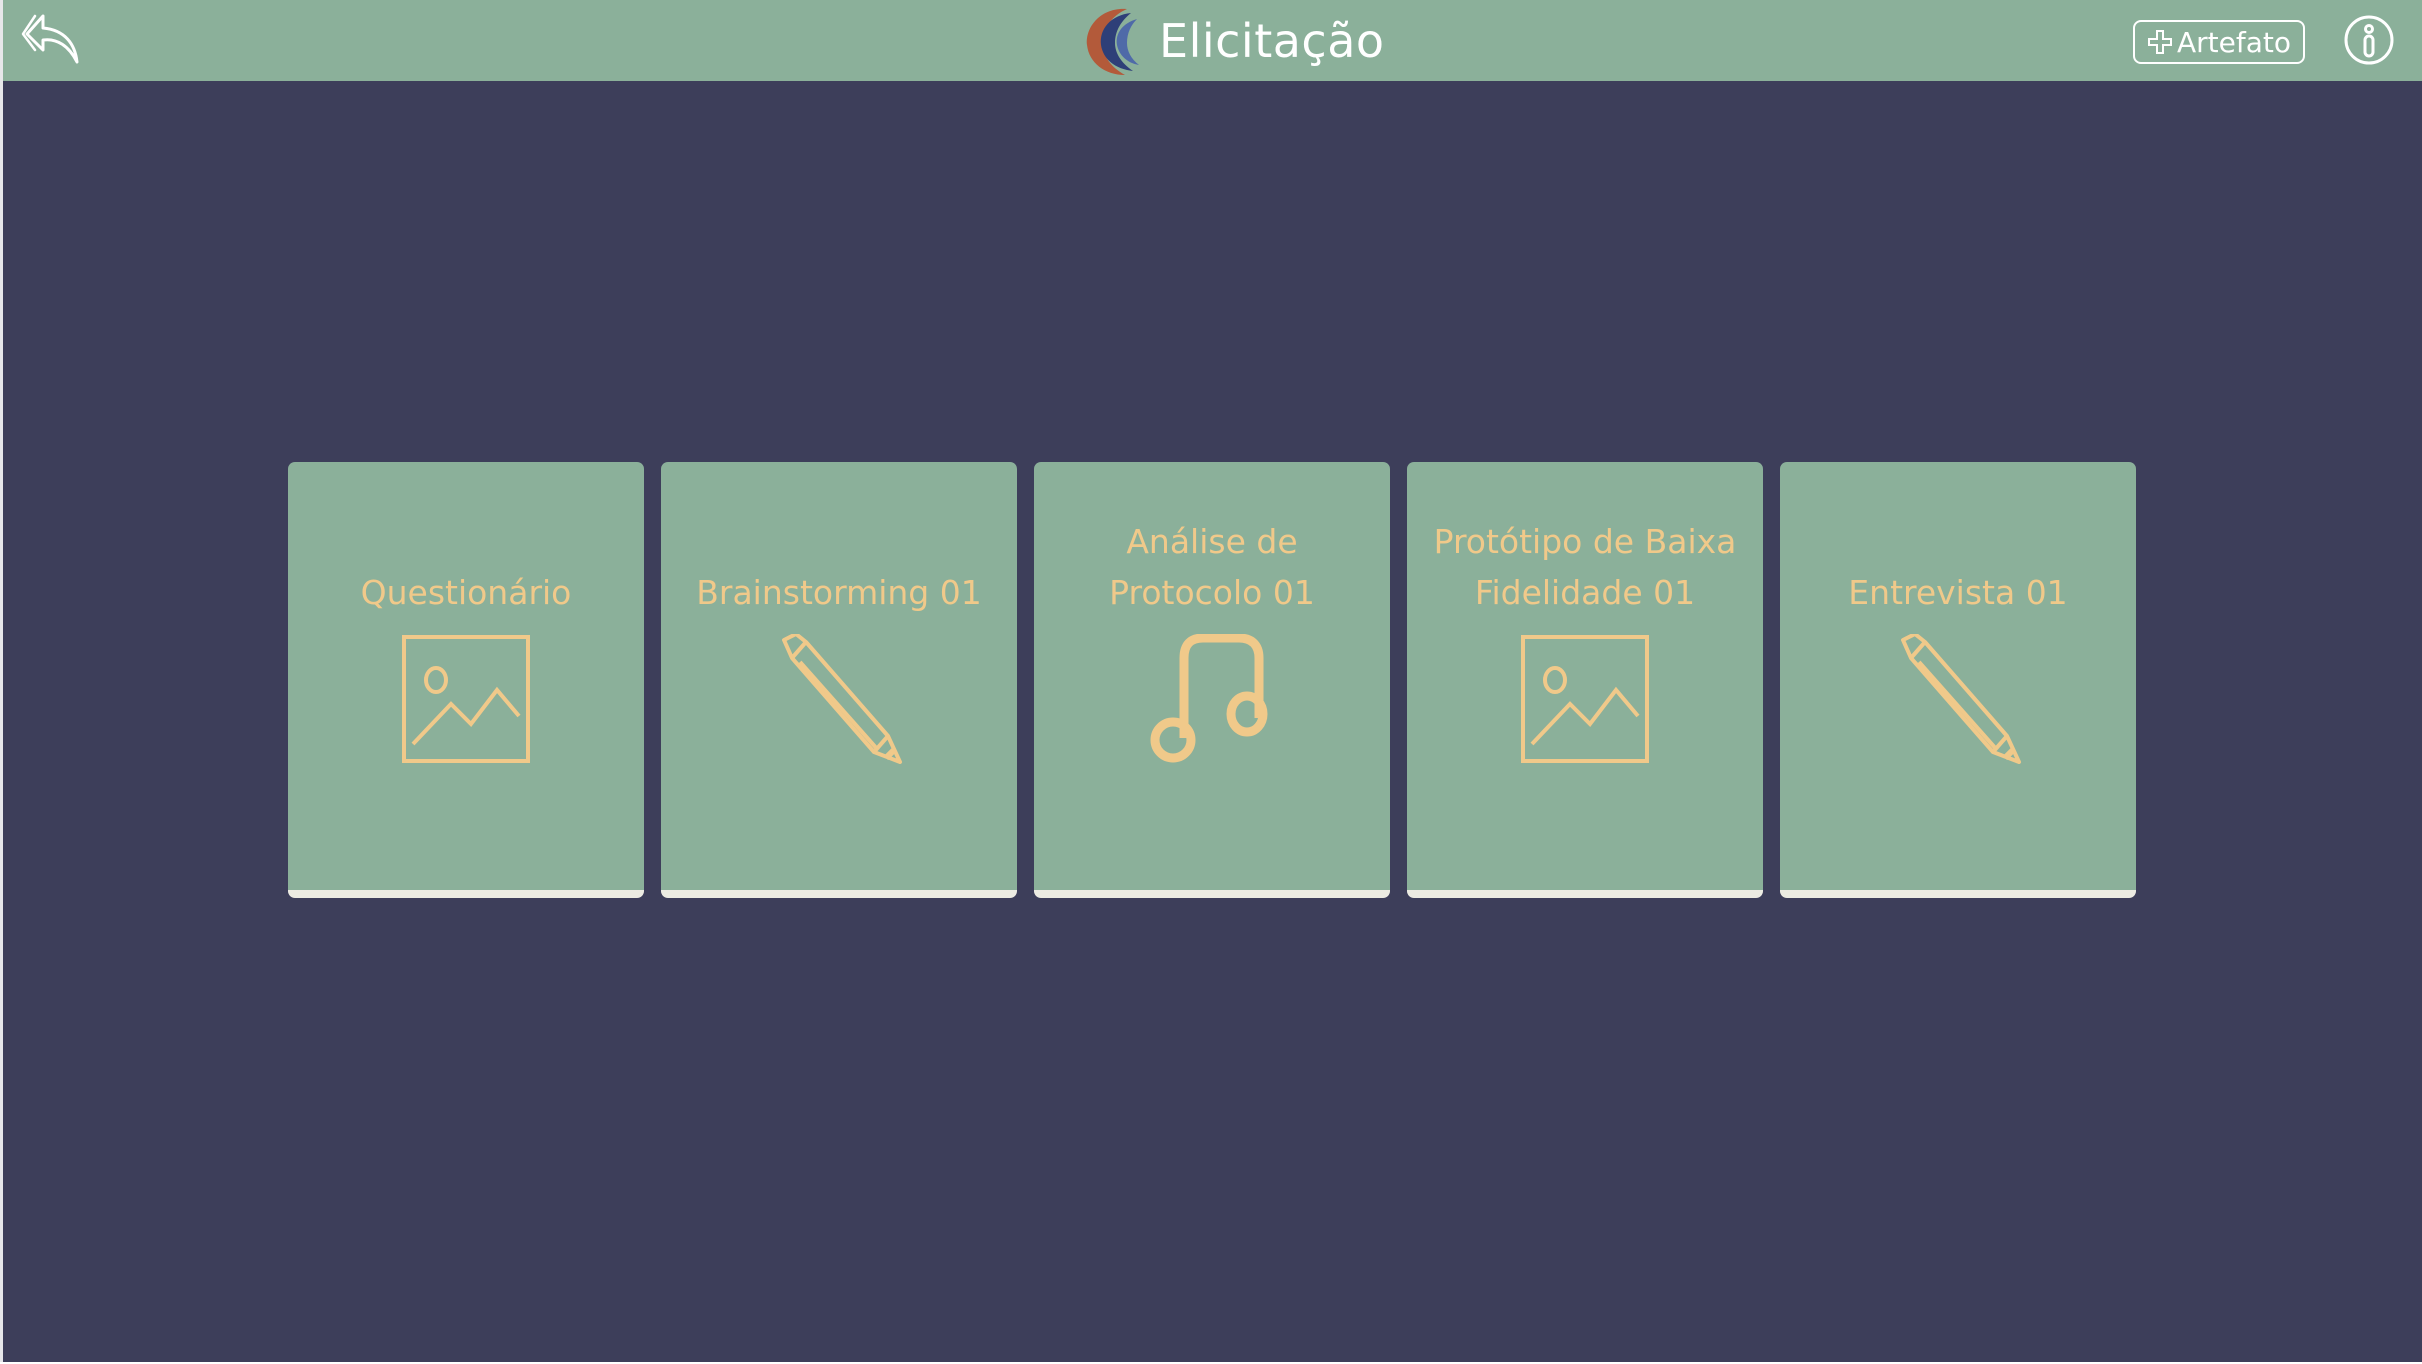 This screenshot has height=1364, width=2422. Describe the element at coordinates (1272, 40) in the screenshot. I see `page-title: Elicitação` at that location.